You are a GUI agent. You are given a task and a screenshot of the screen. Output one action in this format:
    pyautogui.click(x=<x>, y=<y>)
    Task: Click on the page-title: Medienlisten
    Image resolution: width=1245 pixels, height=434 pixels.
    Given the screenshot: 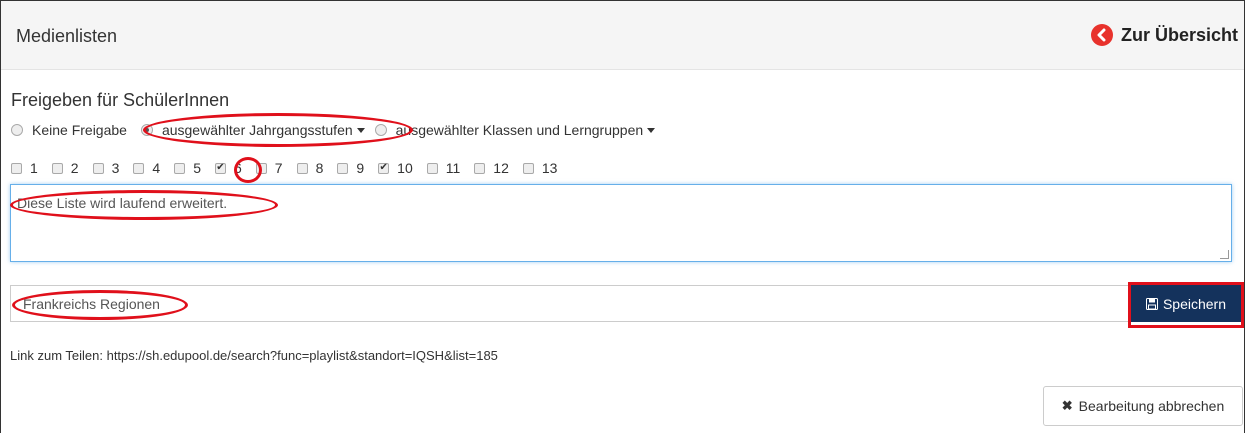 What is the action you would take?
    pyautogui.click(x=67, y=36)
    